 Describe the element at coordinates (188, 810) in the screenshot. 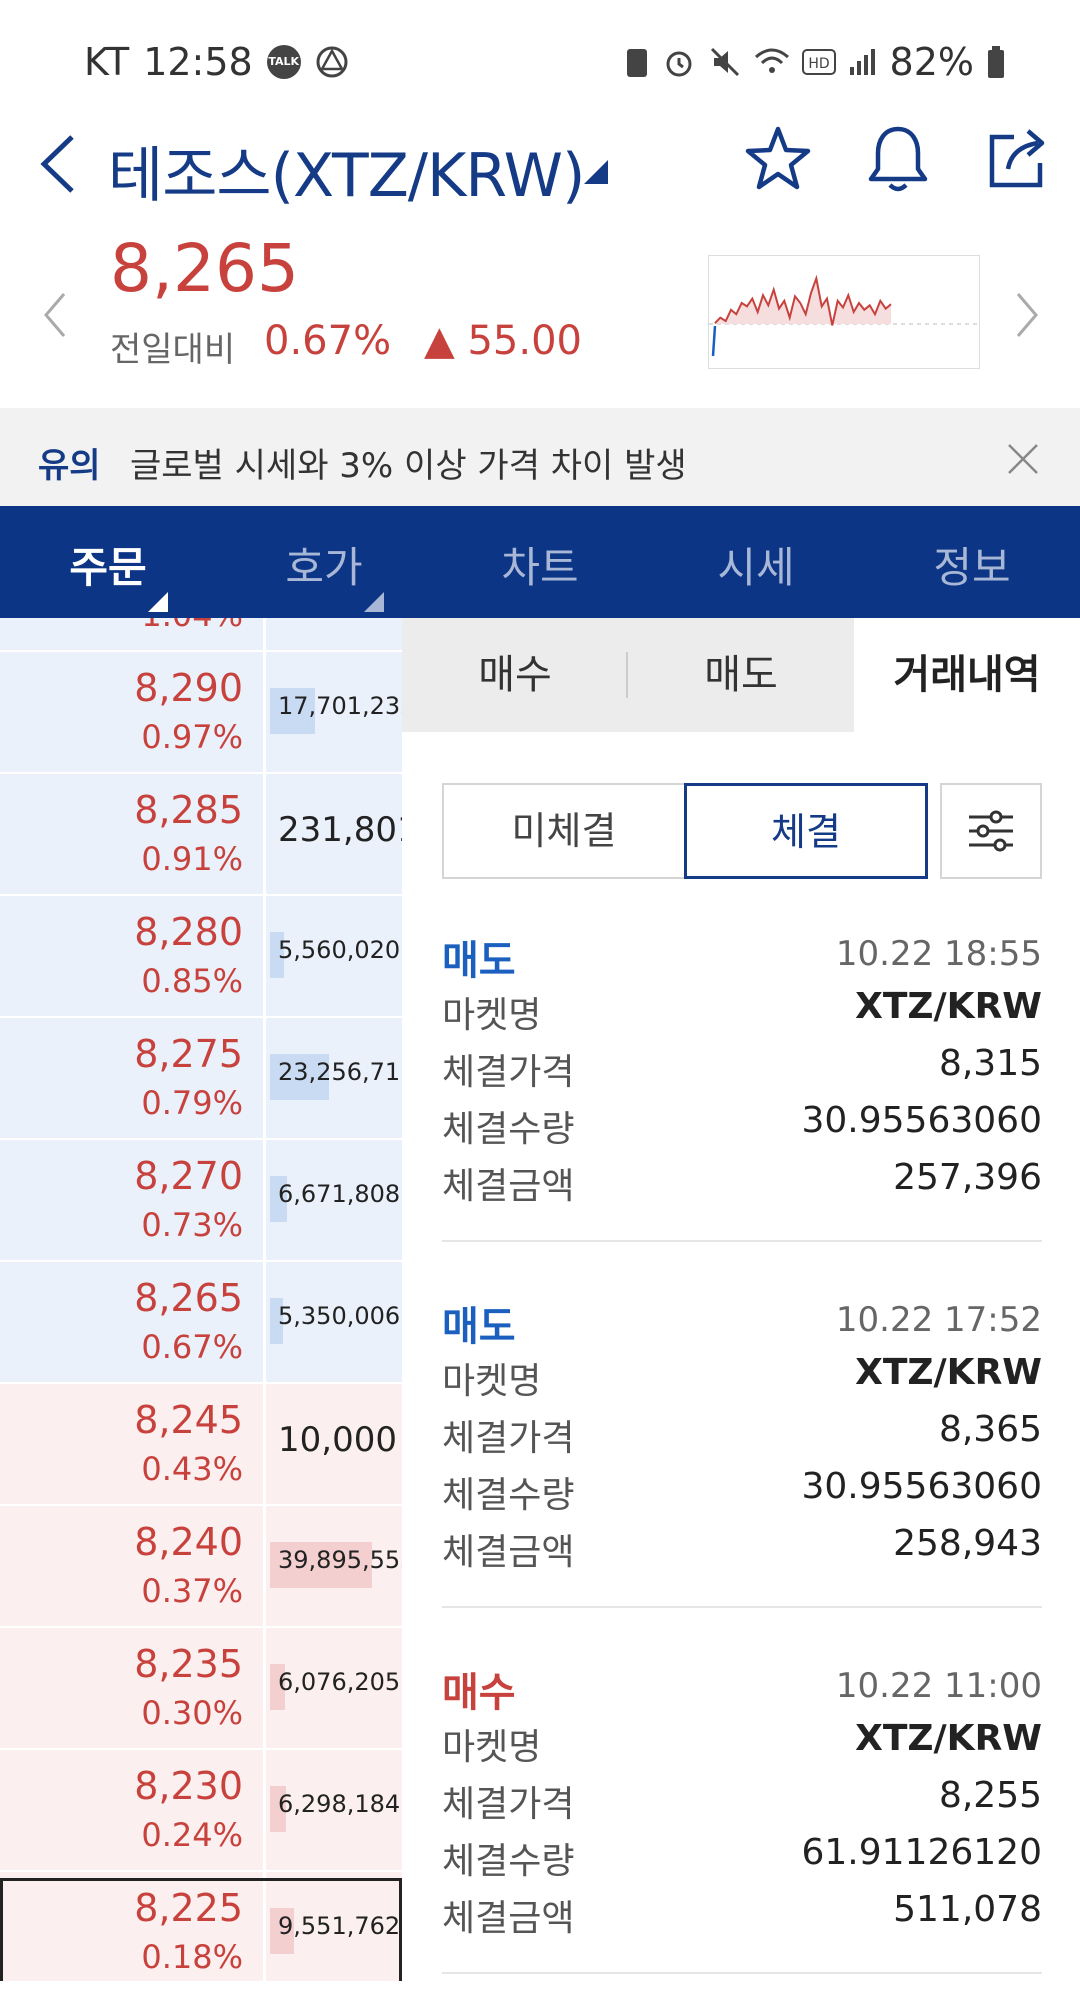

I see `orderbook-price: 8,285` at that location.